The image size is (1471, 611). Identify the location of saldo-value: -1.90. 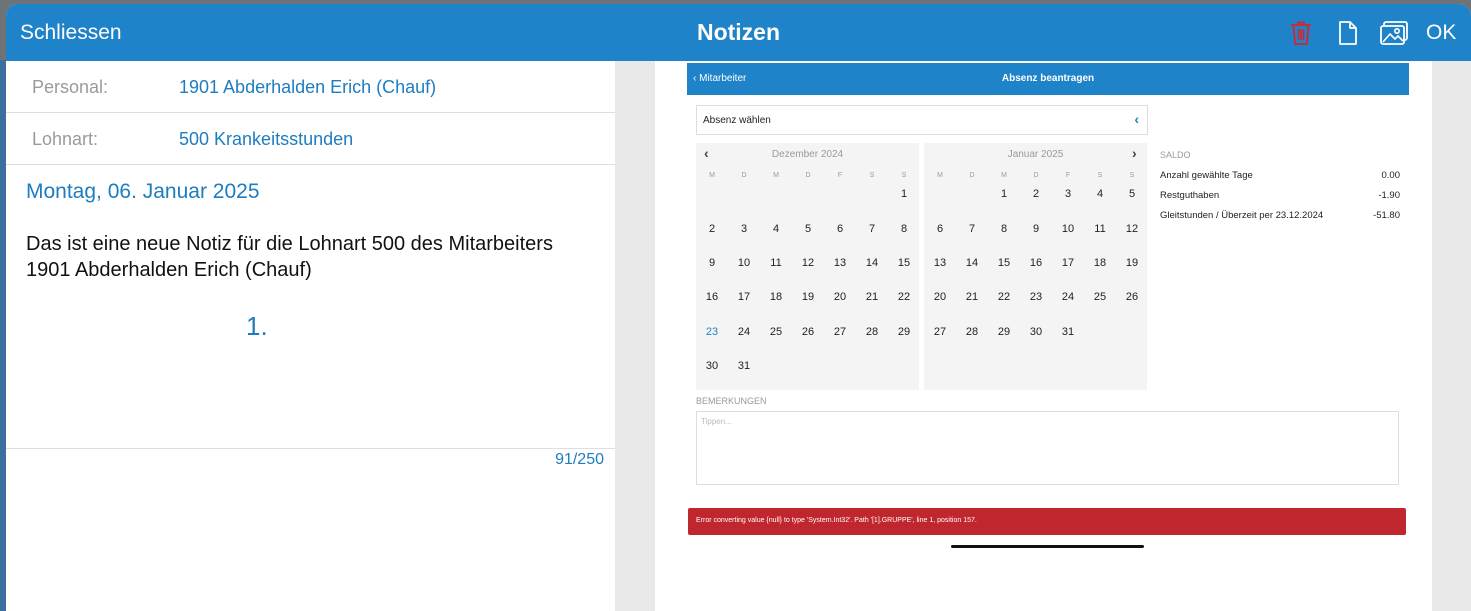
(1389, 195).